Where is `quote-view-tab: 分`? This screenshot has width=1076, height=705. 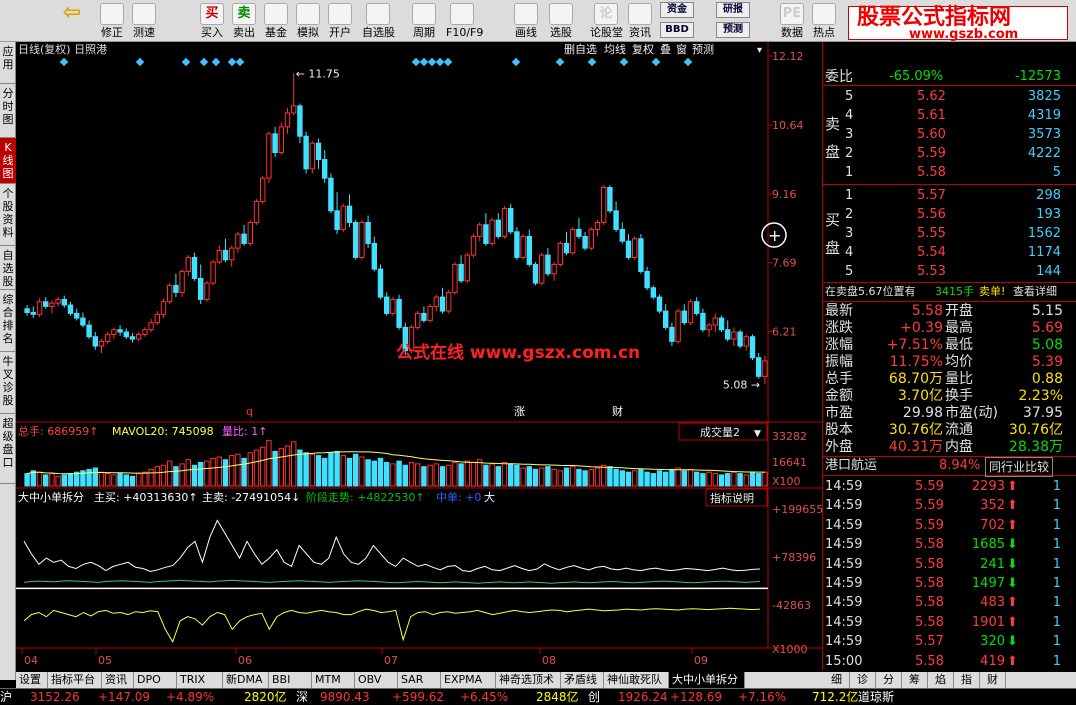
quote-view-tab: 分 is located at coordinates (889, 680).